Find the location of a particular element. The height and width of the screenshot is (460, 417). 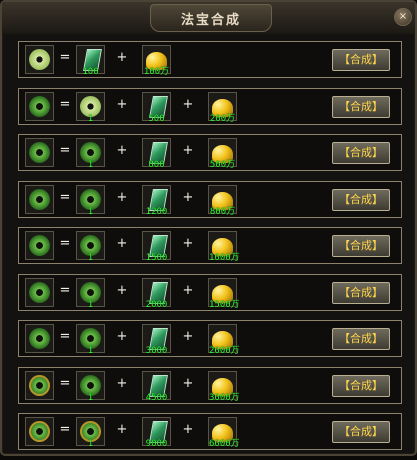

jade-disc-tier2-icon is located at coordinates (39, 106).